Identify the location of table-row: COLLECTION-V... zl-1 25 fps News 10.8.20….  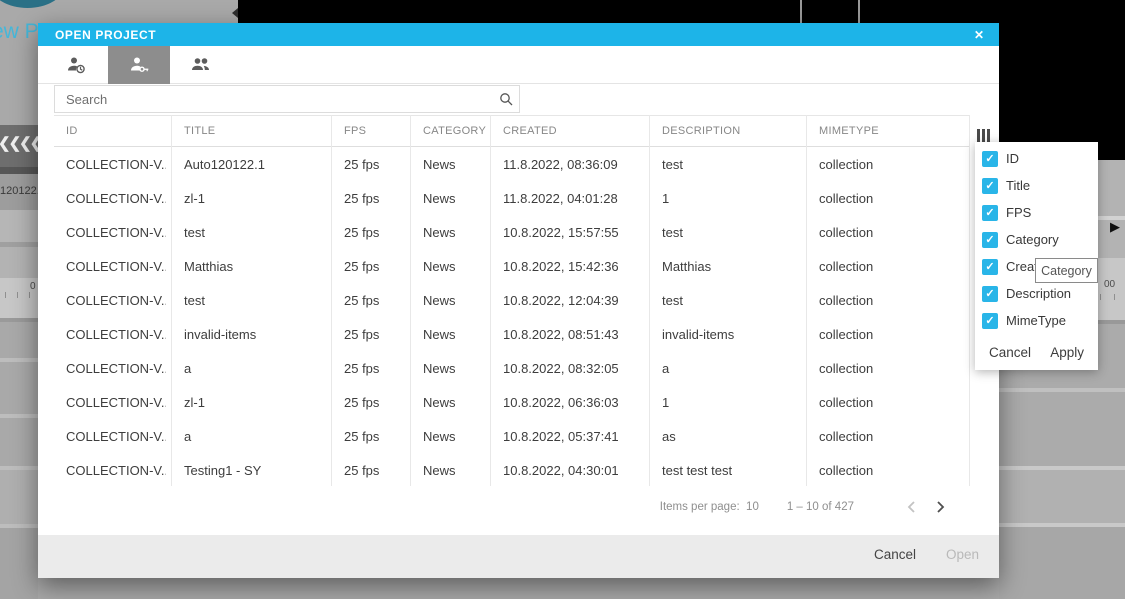
(512, 403).